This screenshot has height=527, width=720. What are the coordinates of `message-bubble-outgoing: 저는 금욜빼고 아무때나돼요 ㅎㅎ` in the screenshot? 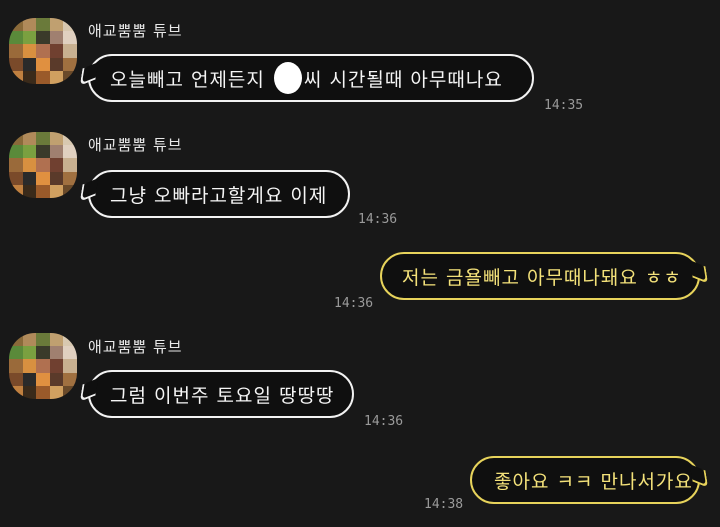 It's located at (544, 276).